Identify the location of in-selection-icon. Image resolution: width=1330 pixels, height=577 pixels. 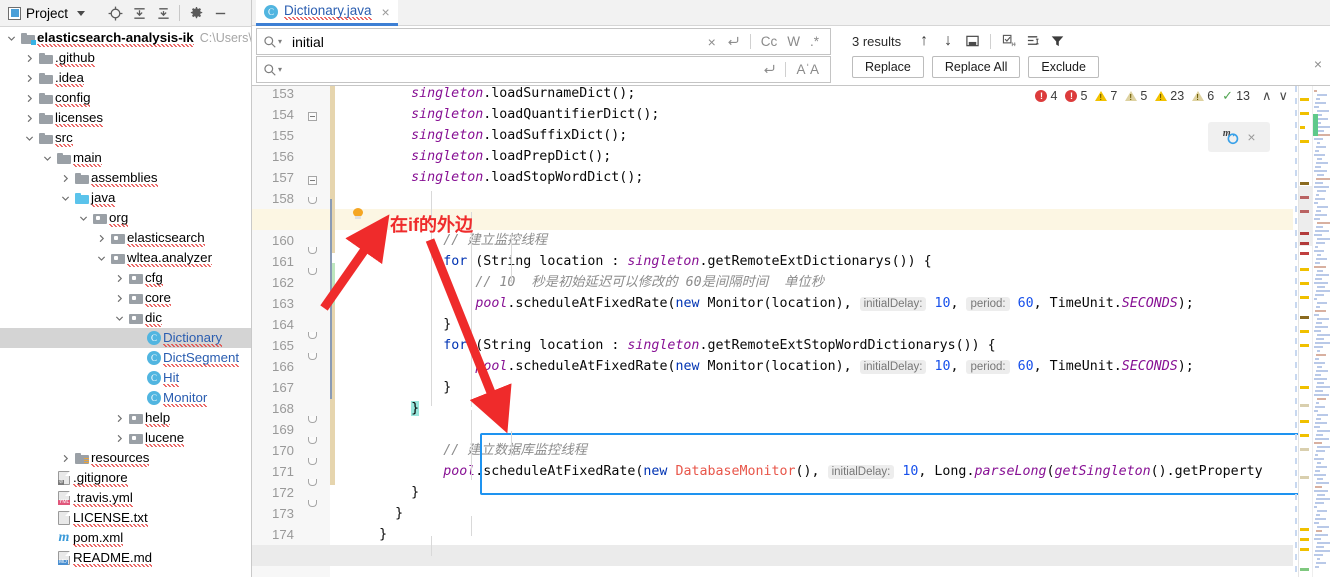
(1033, 41).